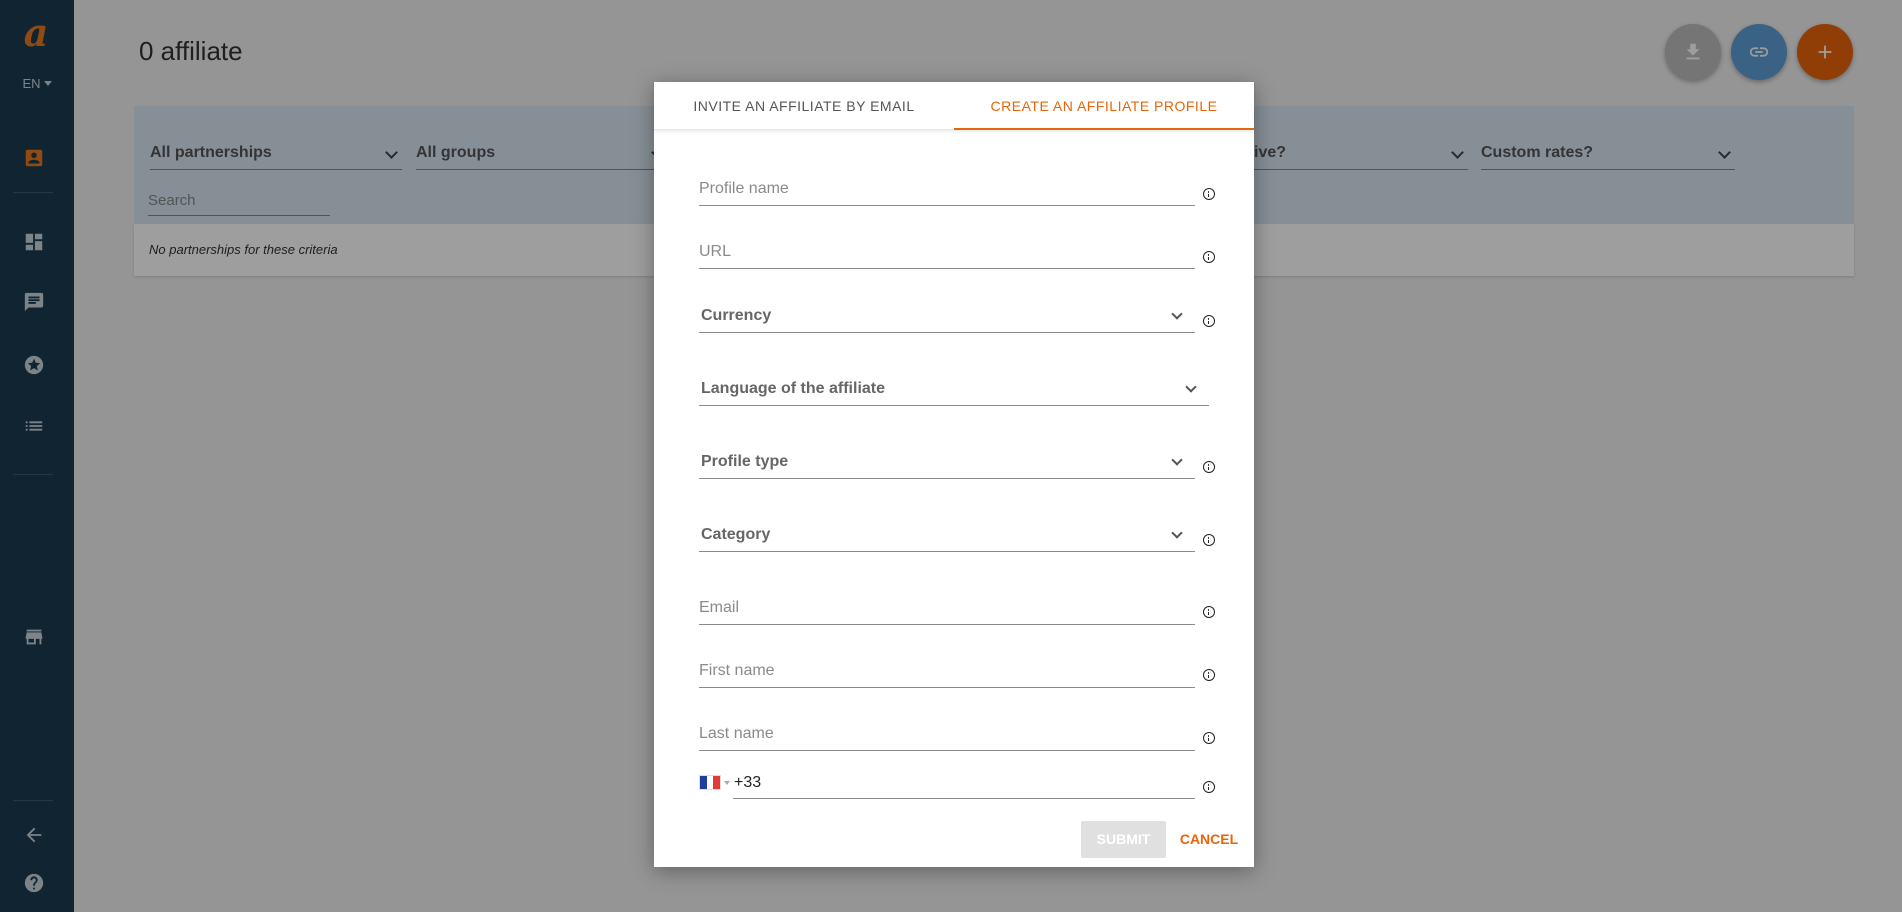 This screenshot has width=1902, height=912. What do you see at coordinates (947, 607) in the screenshot?
I see `email-field: Email` at bounding box center [947, 607].